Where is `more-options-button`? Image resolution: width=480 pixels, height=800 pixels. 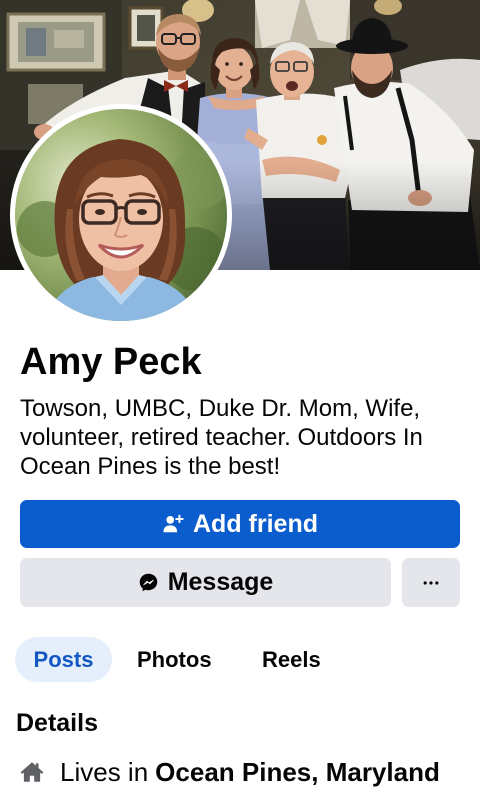 more-options-button is located at coordinates (431, 582).